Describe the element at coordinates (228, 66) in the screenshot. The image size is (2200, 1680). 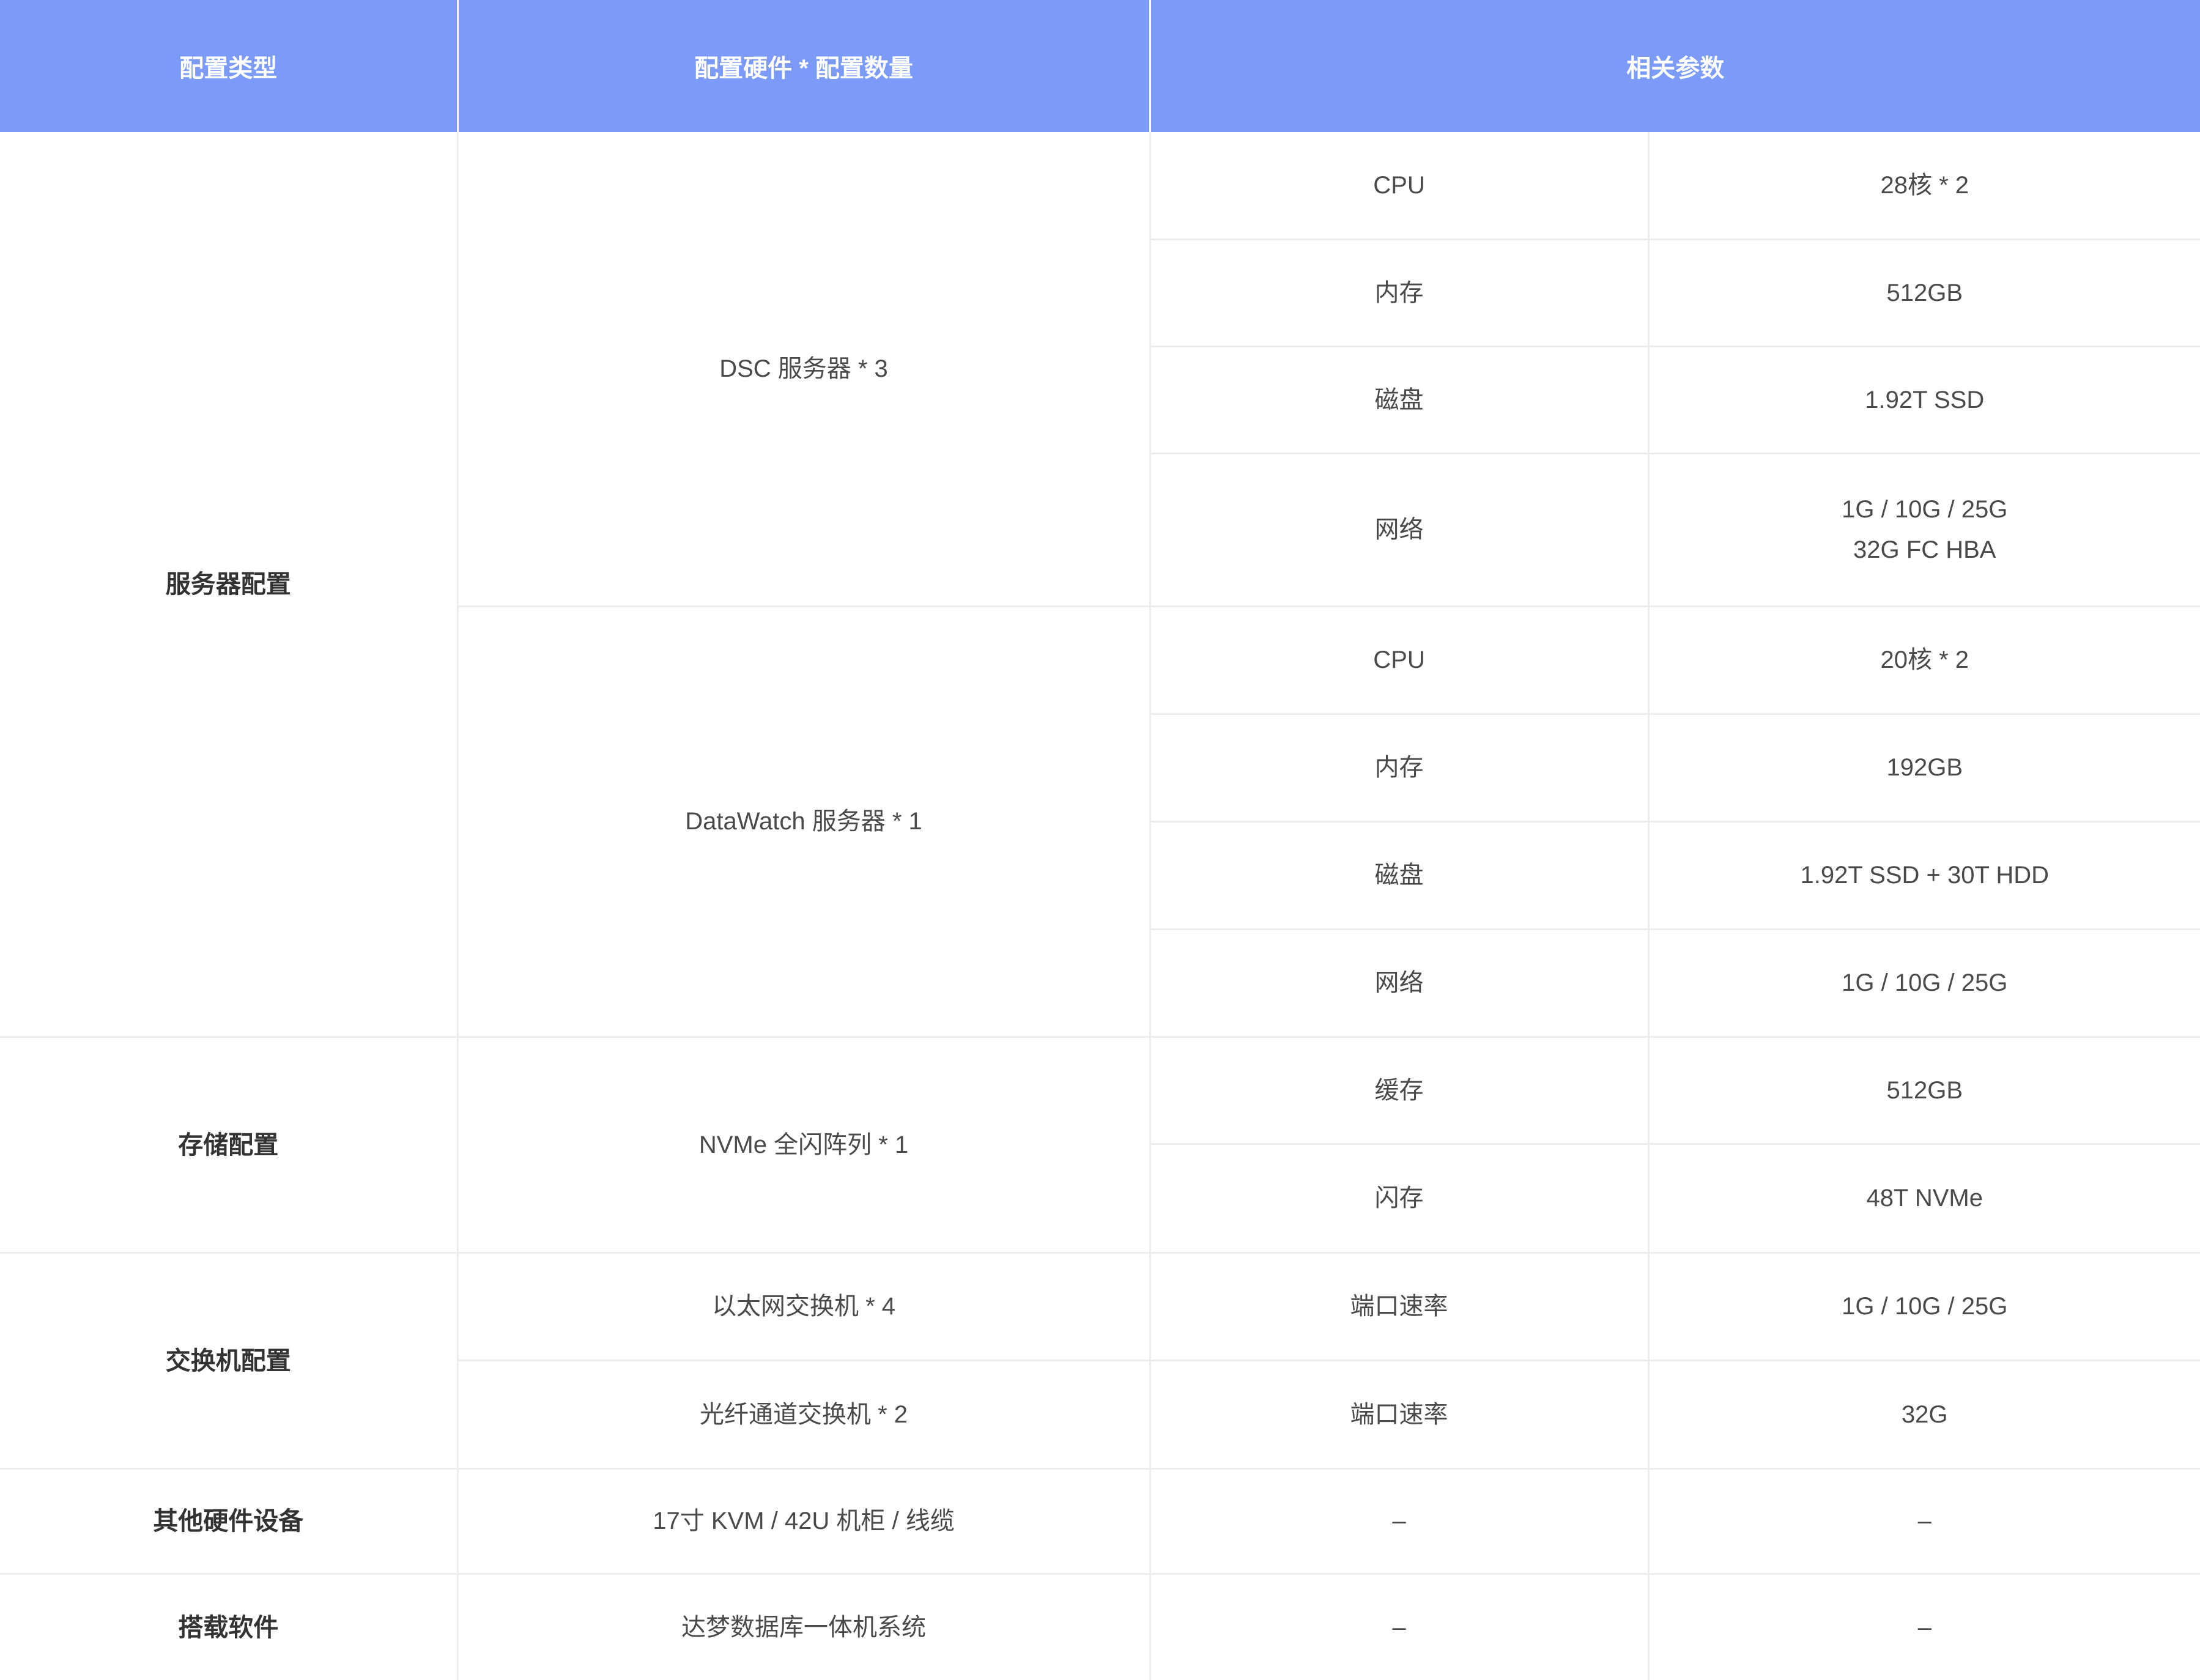
I see `header-config-type: 配置类型` at that location.